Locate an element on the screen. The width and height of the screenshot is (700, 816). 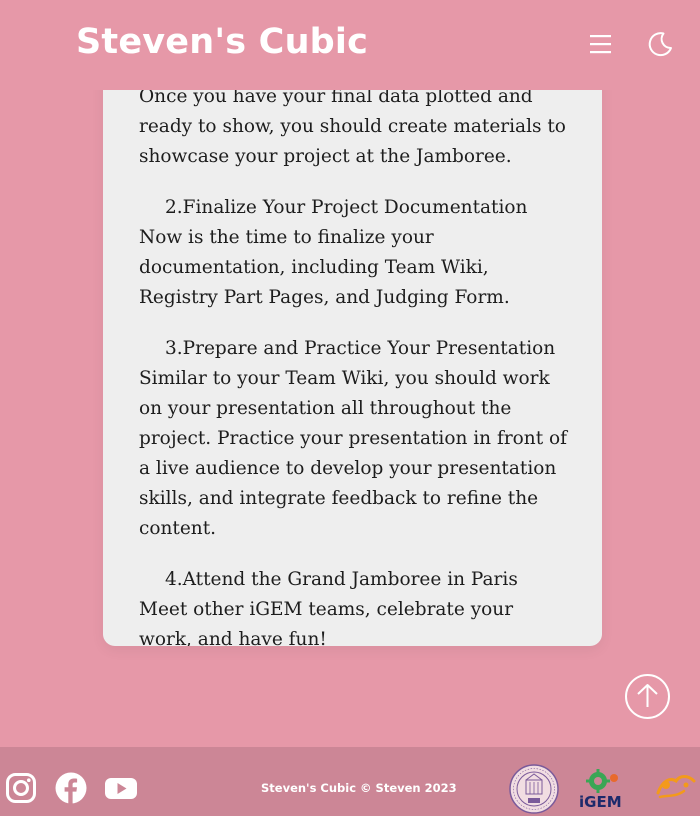
hamburger-menu-icon is located at coordinates (601, 44).